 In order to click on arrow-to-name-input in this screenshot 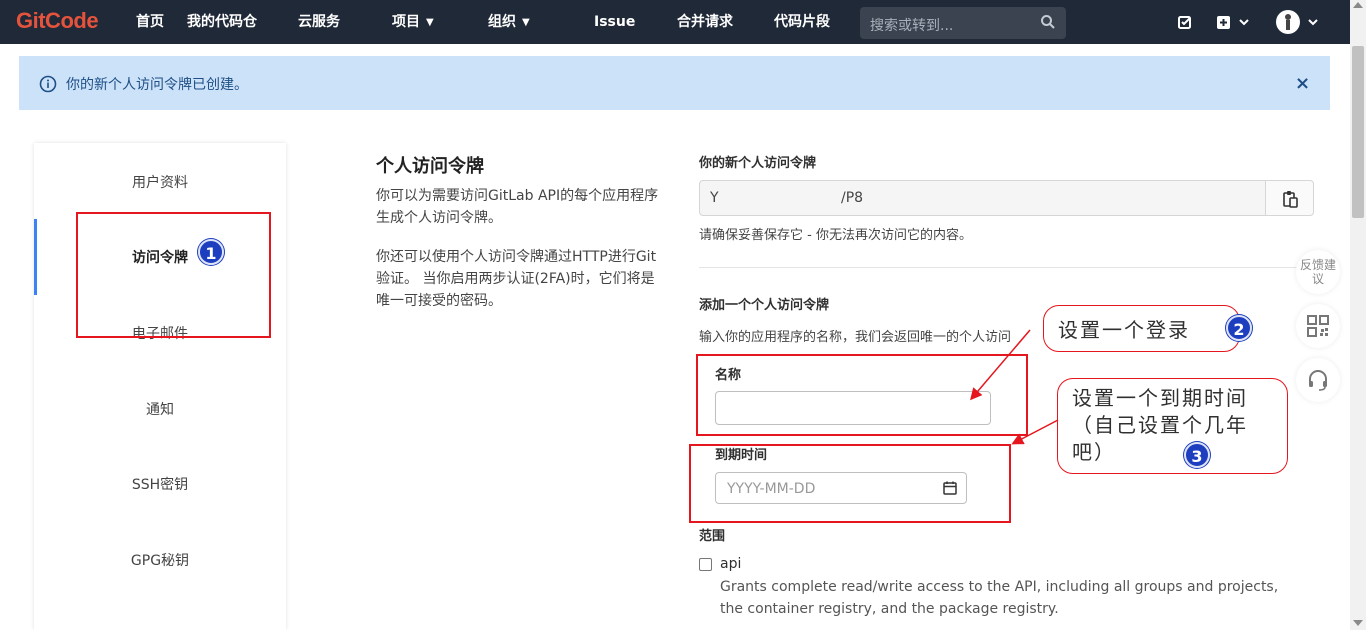, I will do `click(1000, 365)`.